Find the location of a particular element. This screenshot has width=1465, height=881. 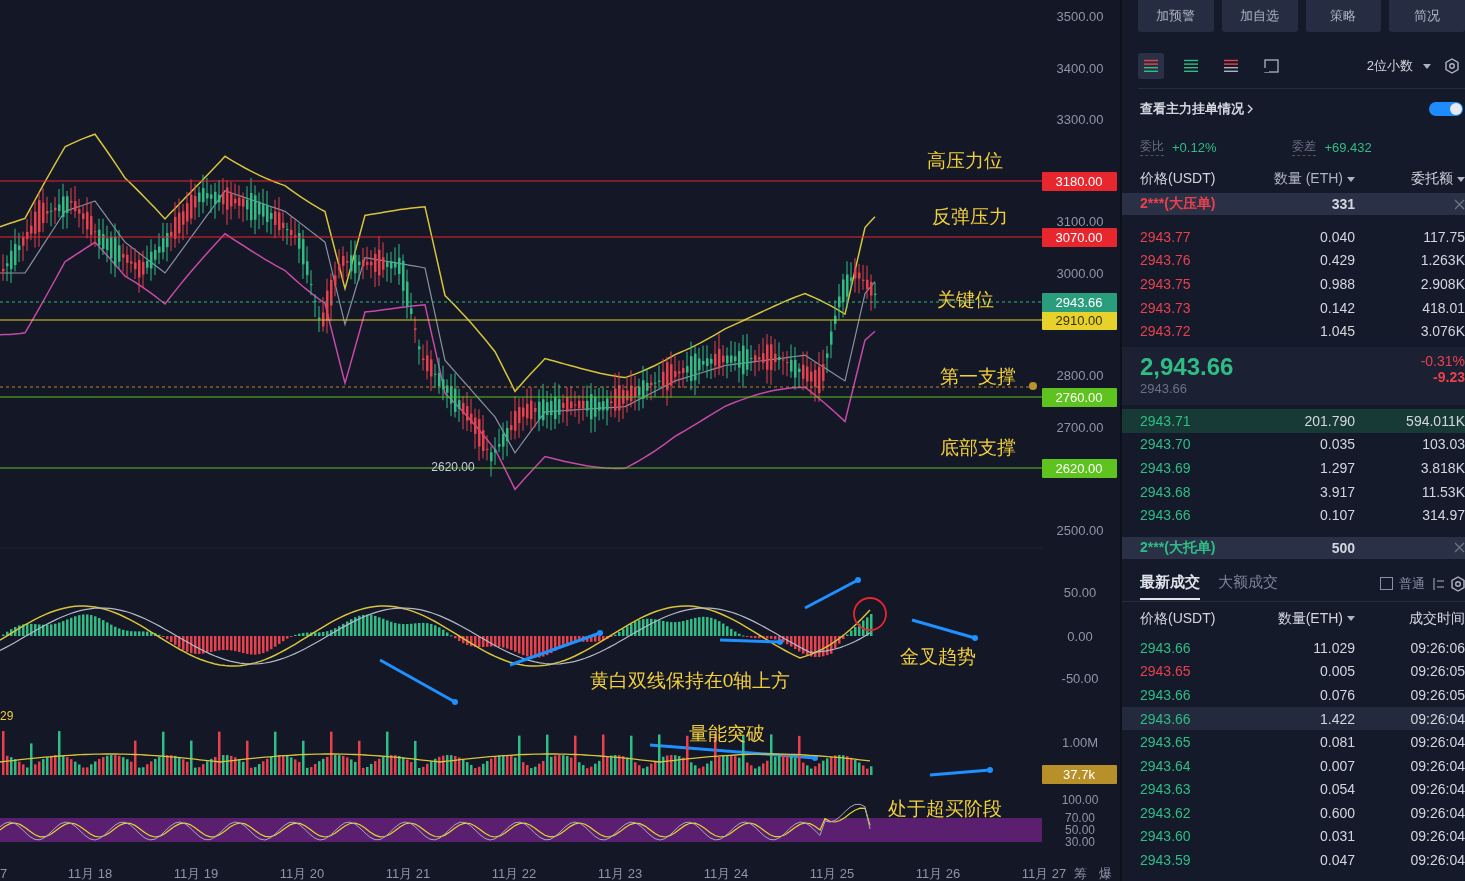

change-percent: -0.31% is located at coordinates (1442, 360).